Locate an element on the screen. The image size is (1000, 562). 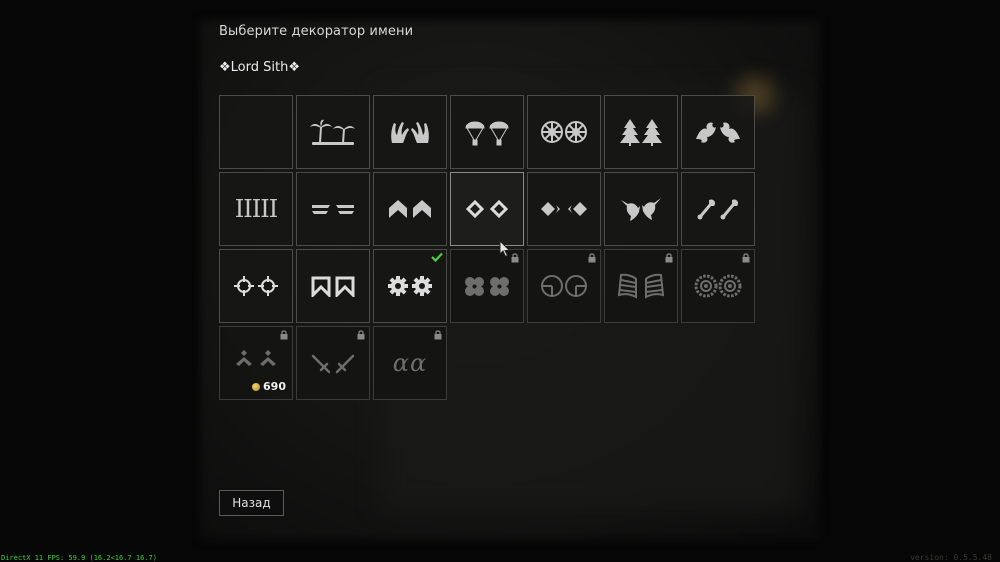
ribbons-icon is located at coordinates (333, 286).